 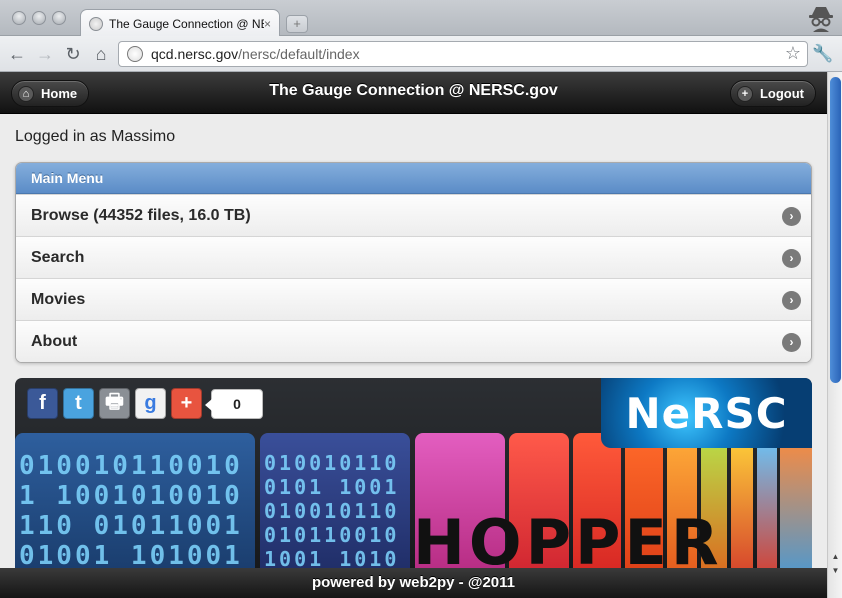 What do you see at coordinates (706, 413) in the screenshot?
I see `nersc-logo: NeRSC` at bounding box center [706, 413].